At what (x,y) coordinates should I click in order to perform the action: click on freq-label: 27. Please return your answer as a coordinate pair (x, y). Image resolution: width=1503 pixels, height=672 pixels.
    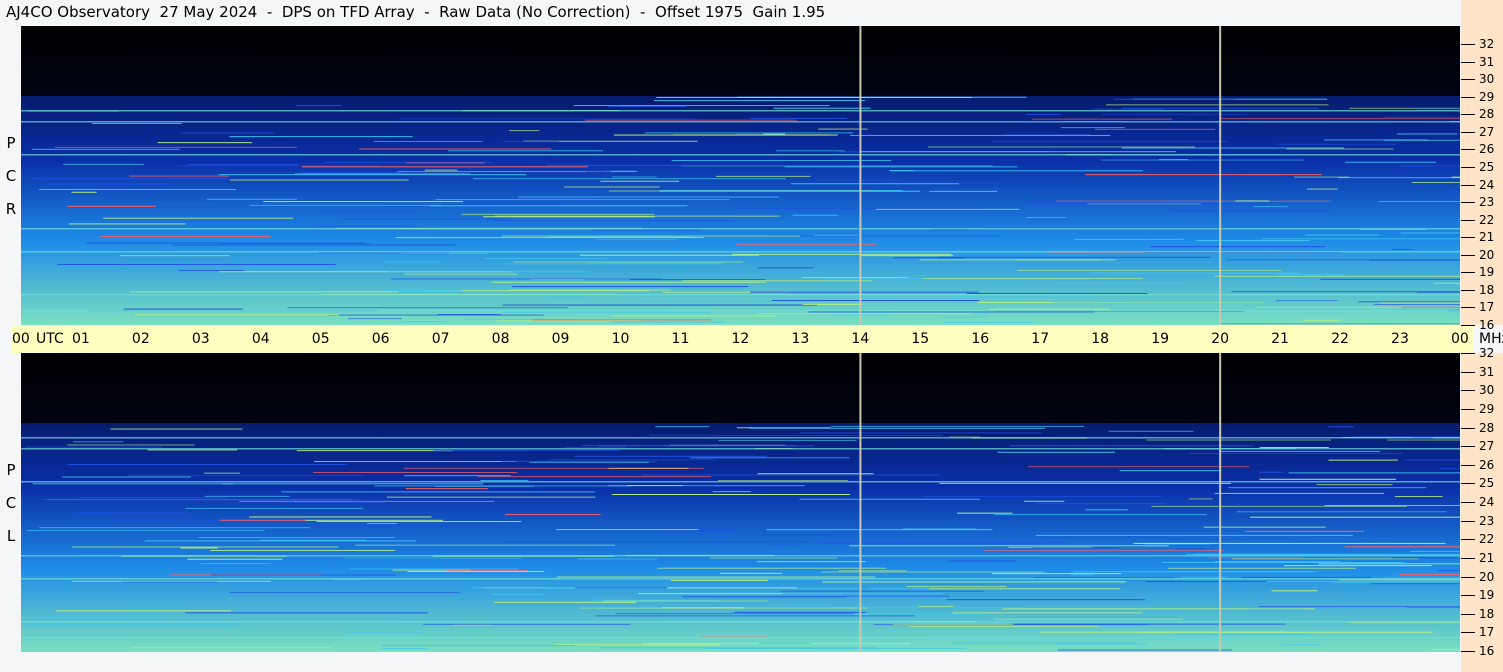
    Looking at the image, I should click on (1487, 131).